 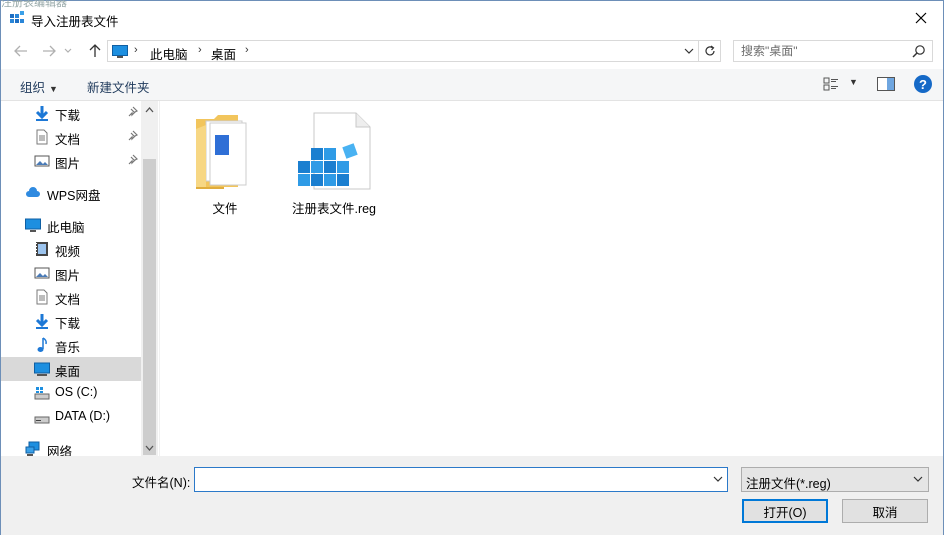 What do you see at coordinates (472, 85) in the screenshot?
I see `command-toolbar: 组织 ▼ 新建文件夹 ▼ ?` at bounding box center [472, 85].